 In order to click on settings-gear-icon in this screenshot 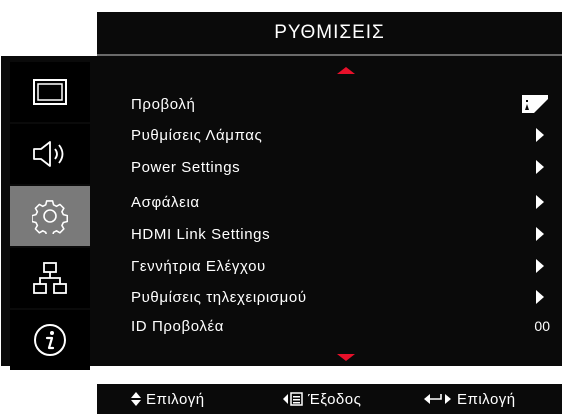, I will do `click(50, 217)`.